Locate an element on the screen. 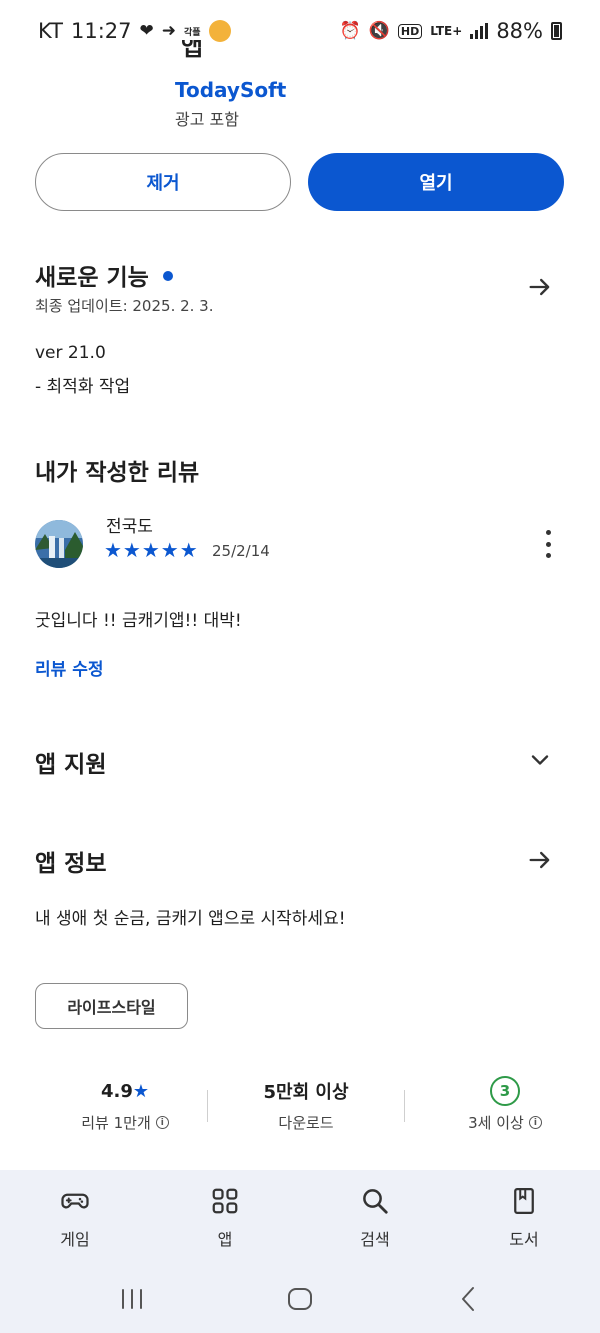 The height and width of the screenshot is (1333, 600). book-icon is located at coordinates (524, 1201).